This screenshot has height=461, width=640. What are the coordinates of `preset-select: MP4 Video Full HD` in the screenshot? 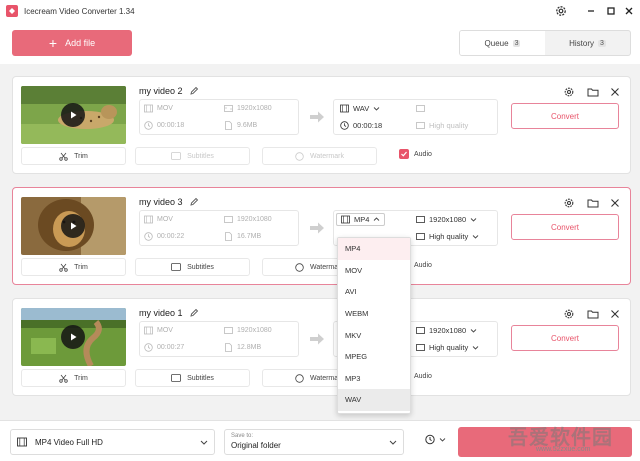 It's located at (112, 442).